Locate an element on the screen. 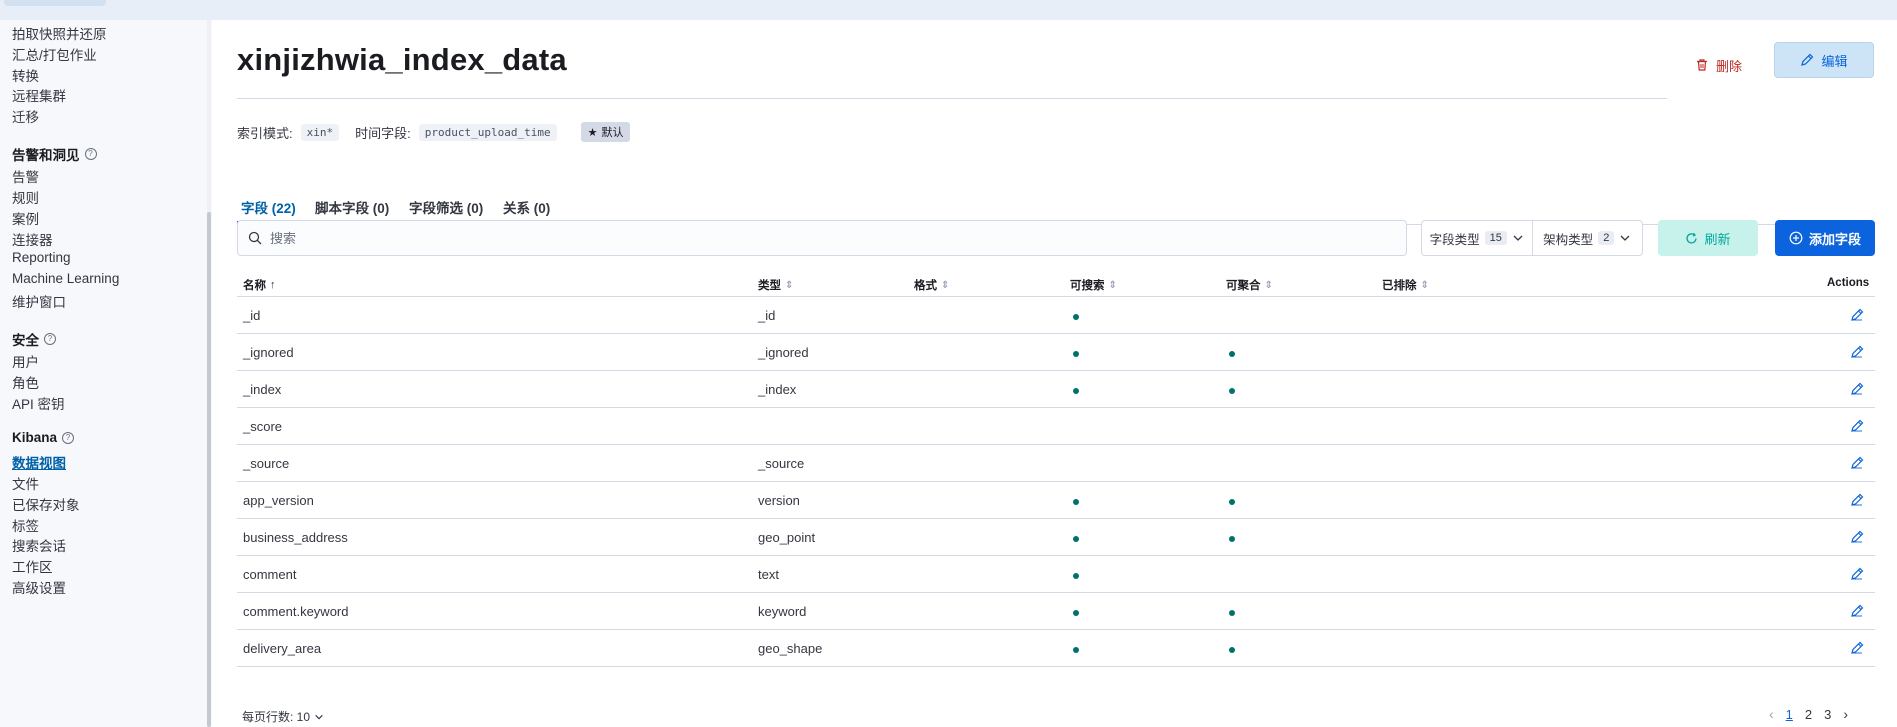 The image size is (1897, 727). sidebar-group-security: 安全 ? is located at coordinates (34, 339).